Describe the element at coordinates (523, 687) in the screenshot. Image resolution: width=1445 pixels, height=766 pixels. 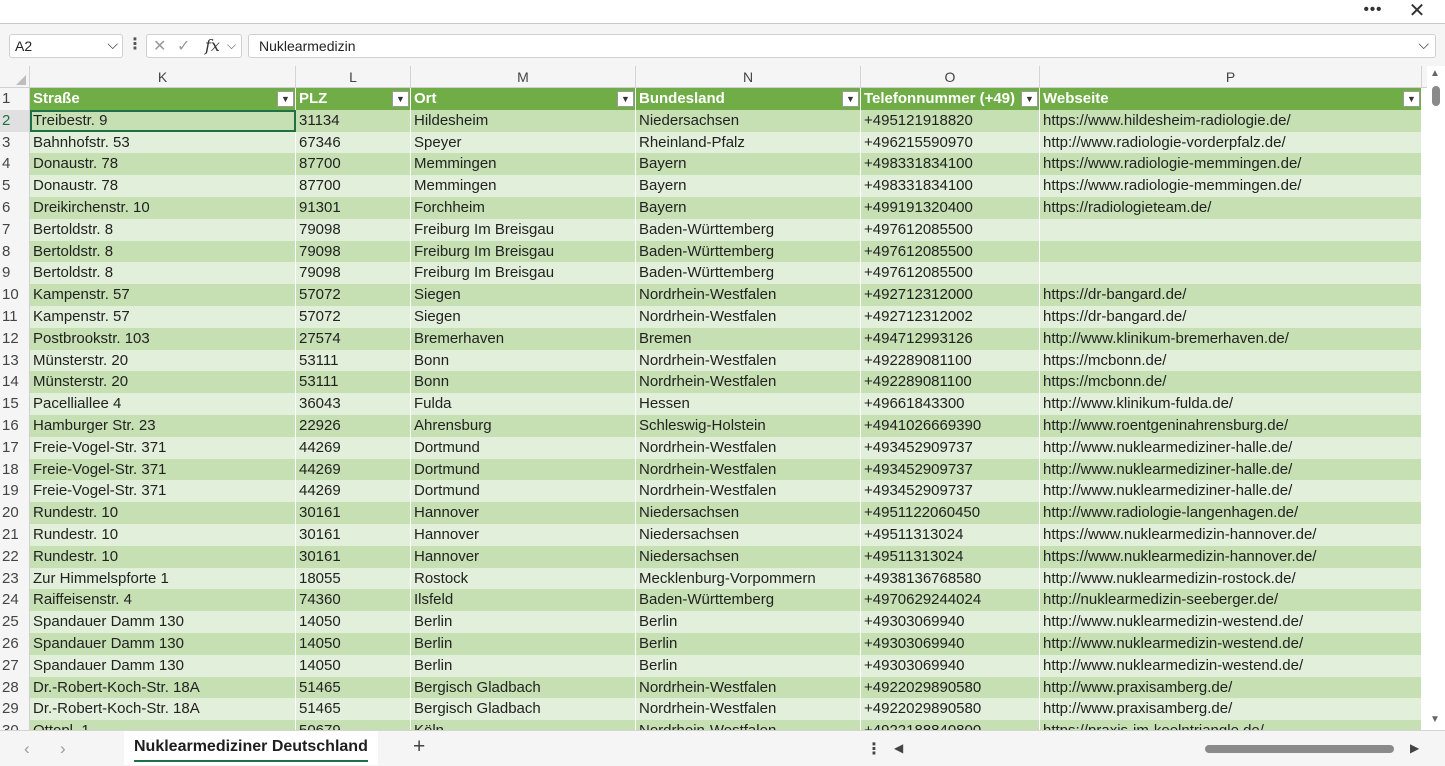
I see `cell-ort: Bergisch Gladbach` at that location.